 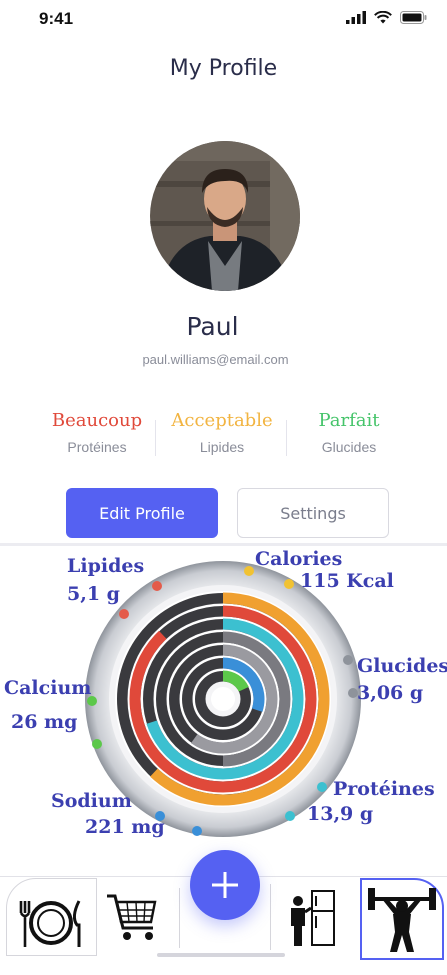 I want to click on chart-center, so click(x=223, y=699).